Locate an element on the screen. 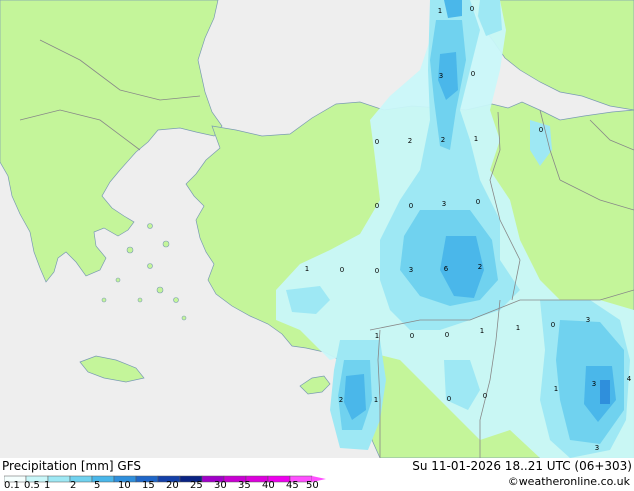 This screenshot has width=634, height=491. scale-tick-label: 50 is located at coordinates (312, 485).